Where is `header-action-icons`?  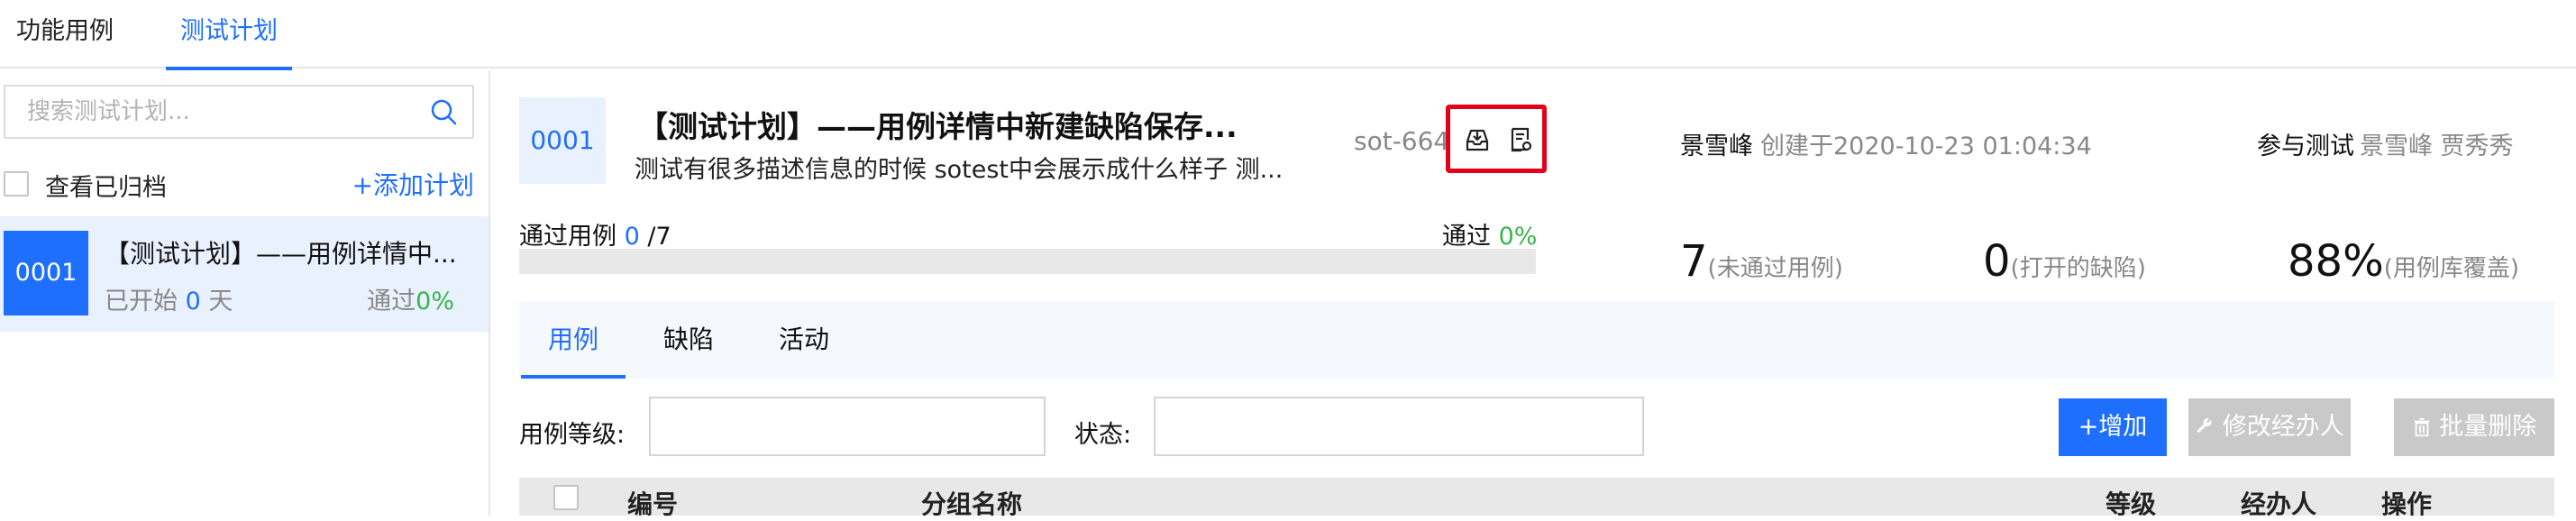 header-action-icons is located at coordinates (1497, 139).